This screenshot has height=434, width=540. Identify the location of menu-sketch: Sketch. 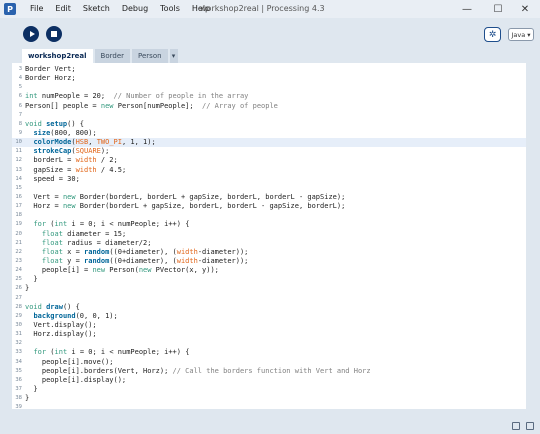
(96, 9).